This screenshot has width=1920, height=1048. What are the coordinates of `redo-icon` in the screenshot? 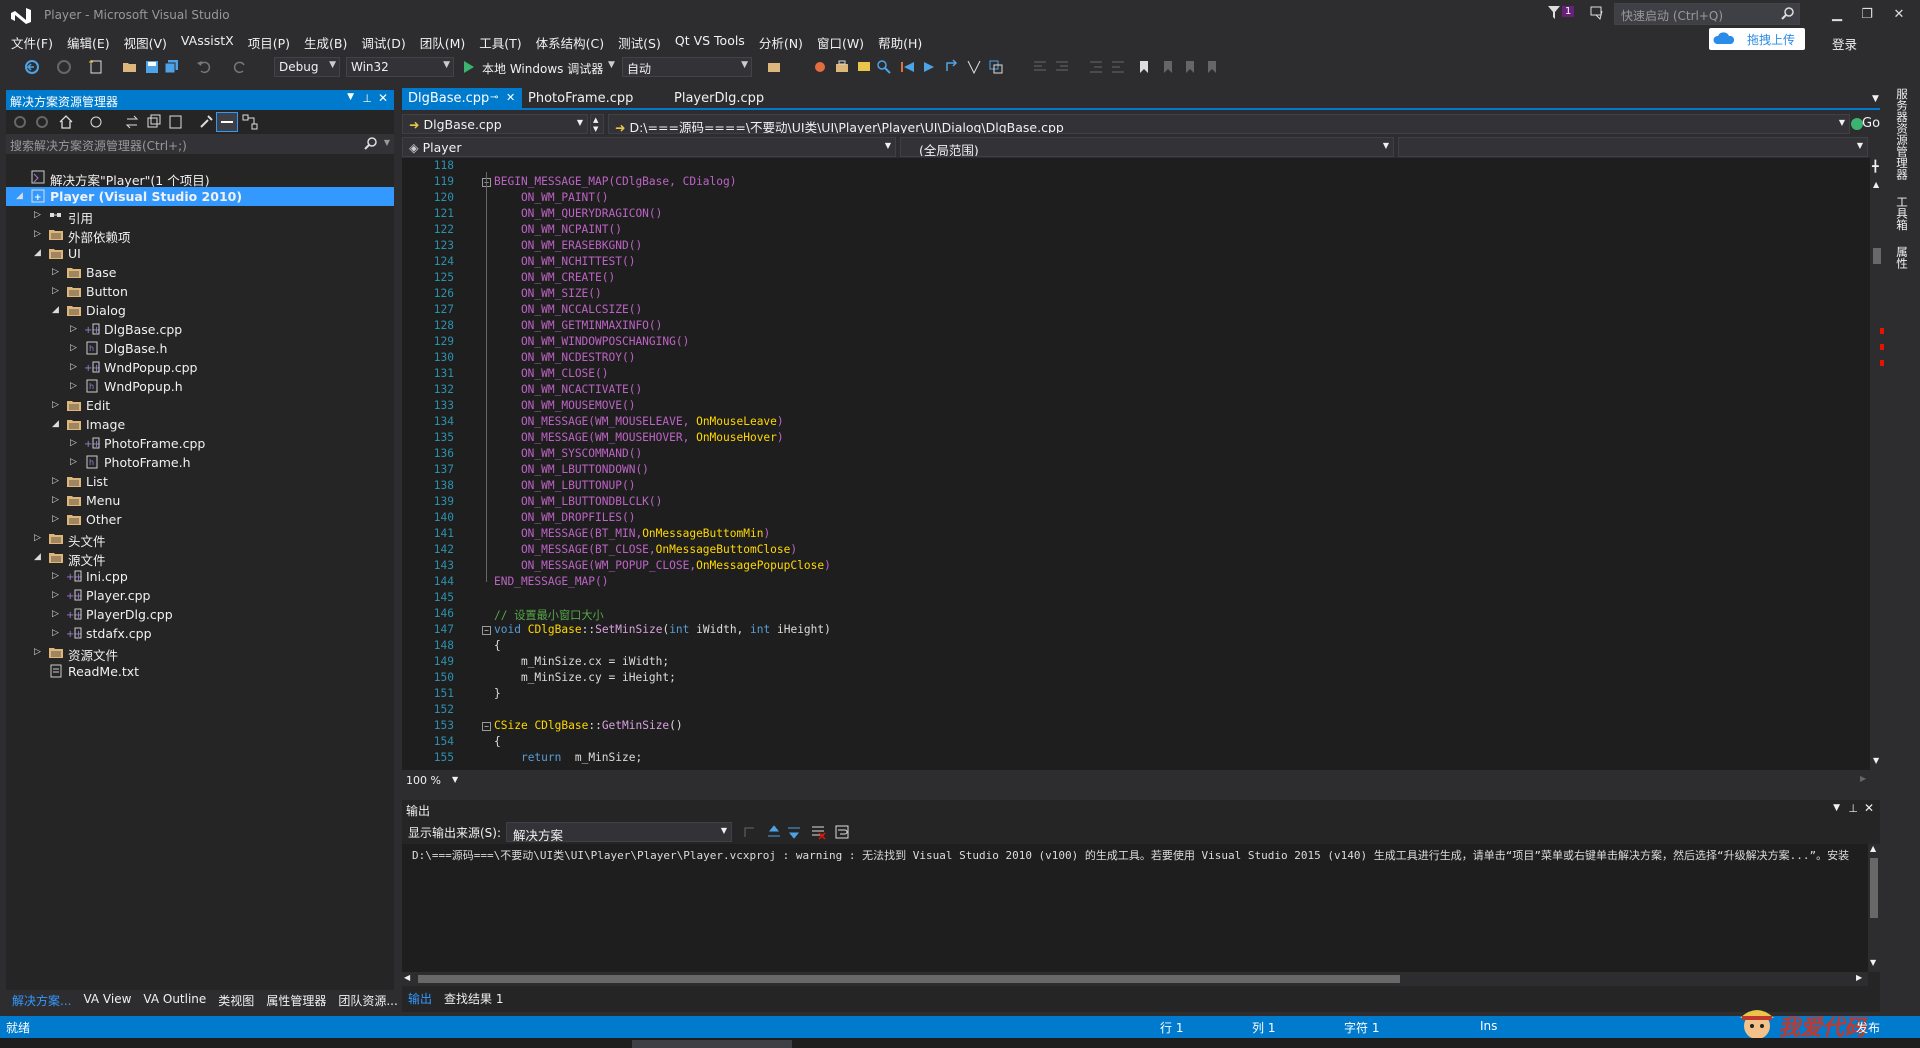 It's located at (240, 67).